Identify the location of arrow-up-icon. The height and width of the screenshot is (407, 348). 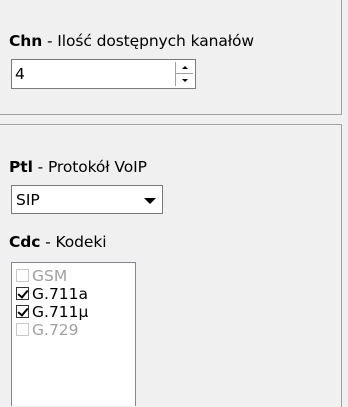
(184, 67).